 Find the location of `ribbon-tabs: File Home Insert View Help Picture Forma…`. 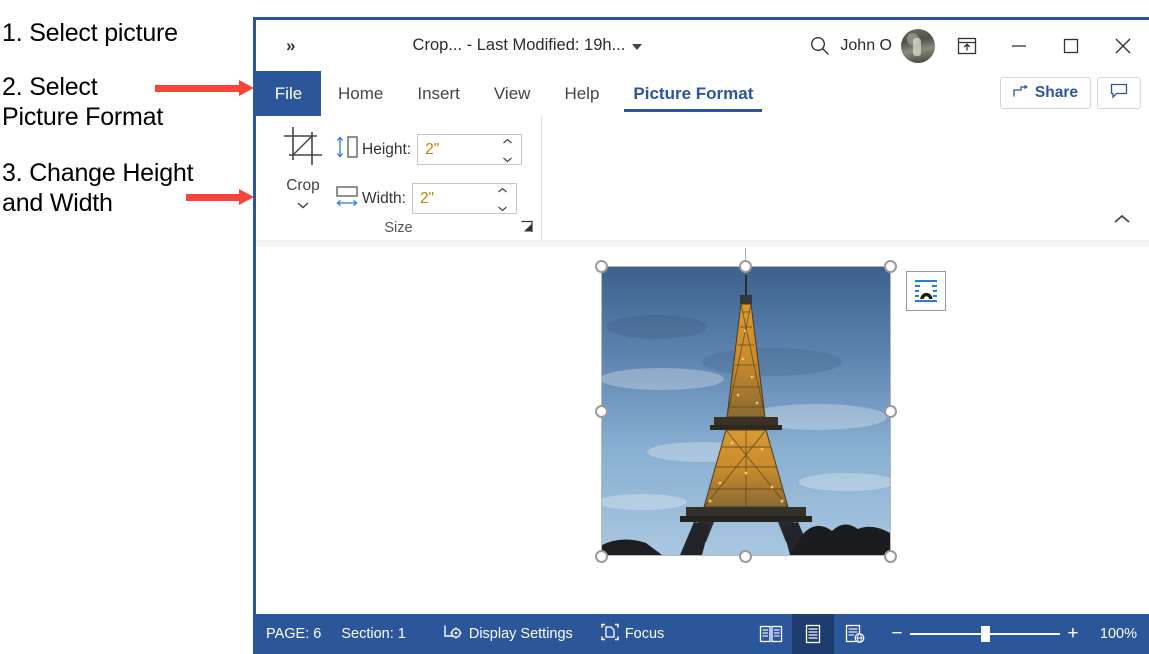

ribbon-tabs: File Home Insert View Help Picture Forma… is located at coordinates (702, 93).